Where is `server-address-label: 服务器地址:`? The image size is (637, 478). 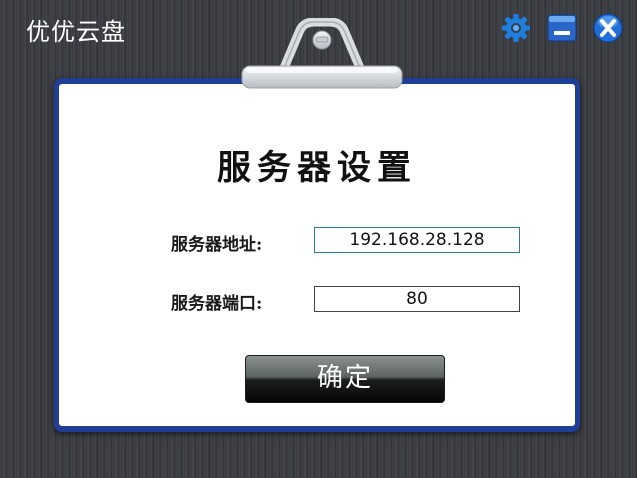 server-address-label: 服务器地址: is located at coordinates (217, 245).